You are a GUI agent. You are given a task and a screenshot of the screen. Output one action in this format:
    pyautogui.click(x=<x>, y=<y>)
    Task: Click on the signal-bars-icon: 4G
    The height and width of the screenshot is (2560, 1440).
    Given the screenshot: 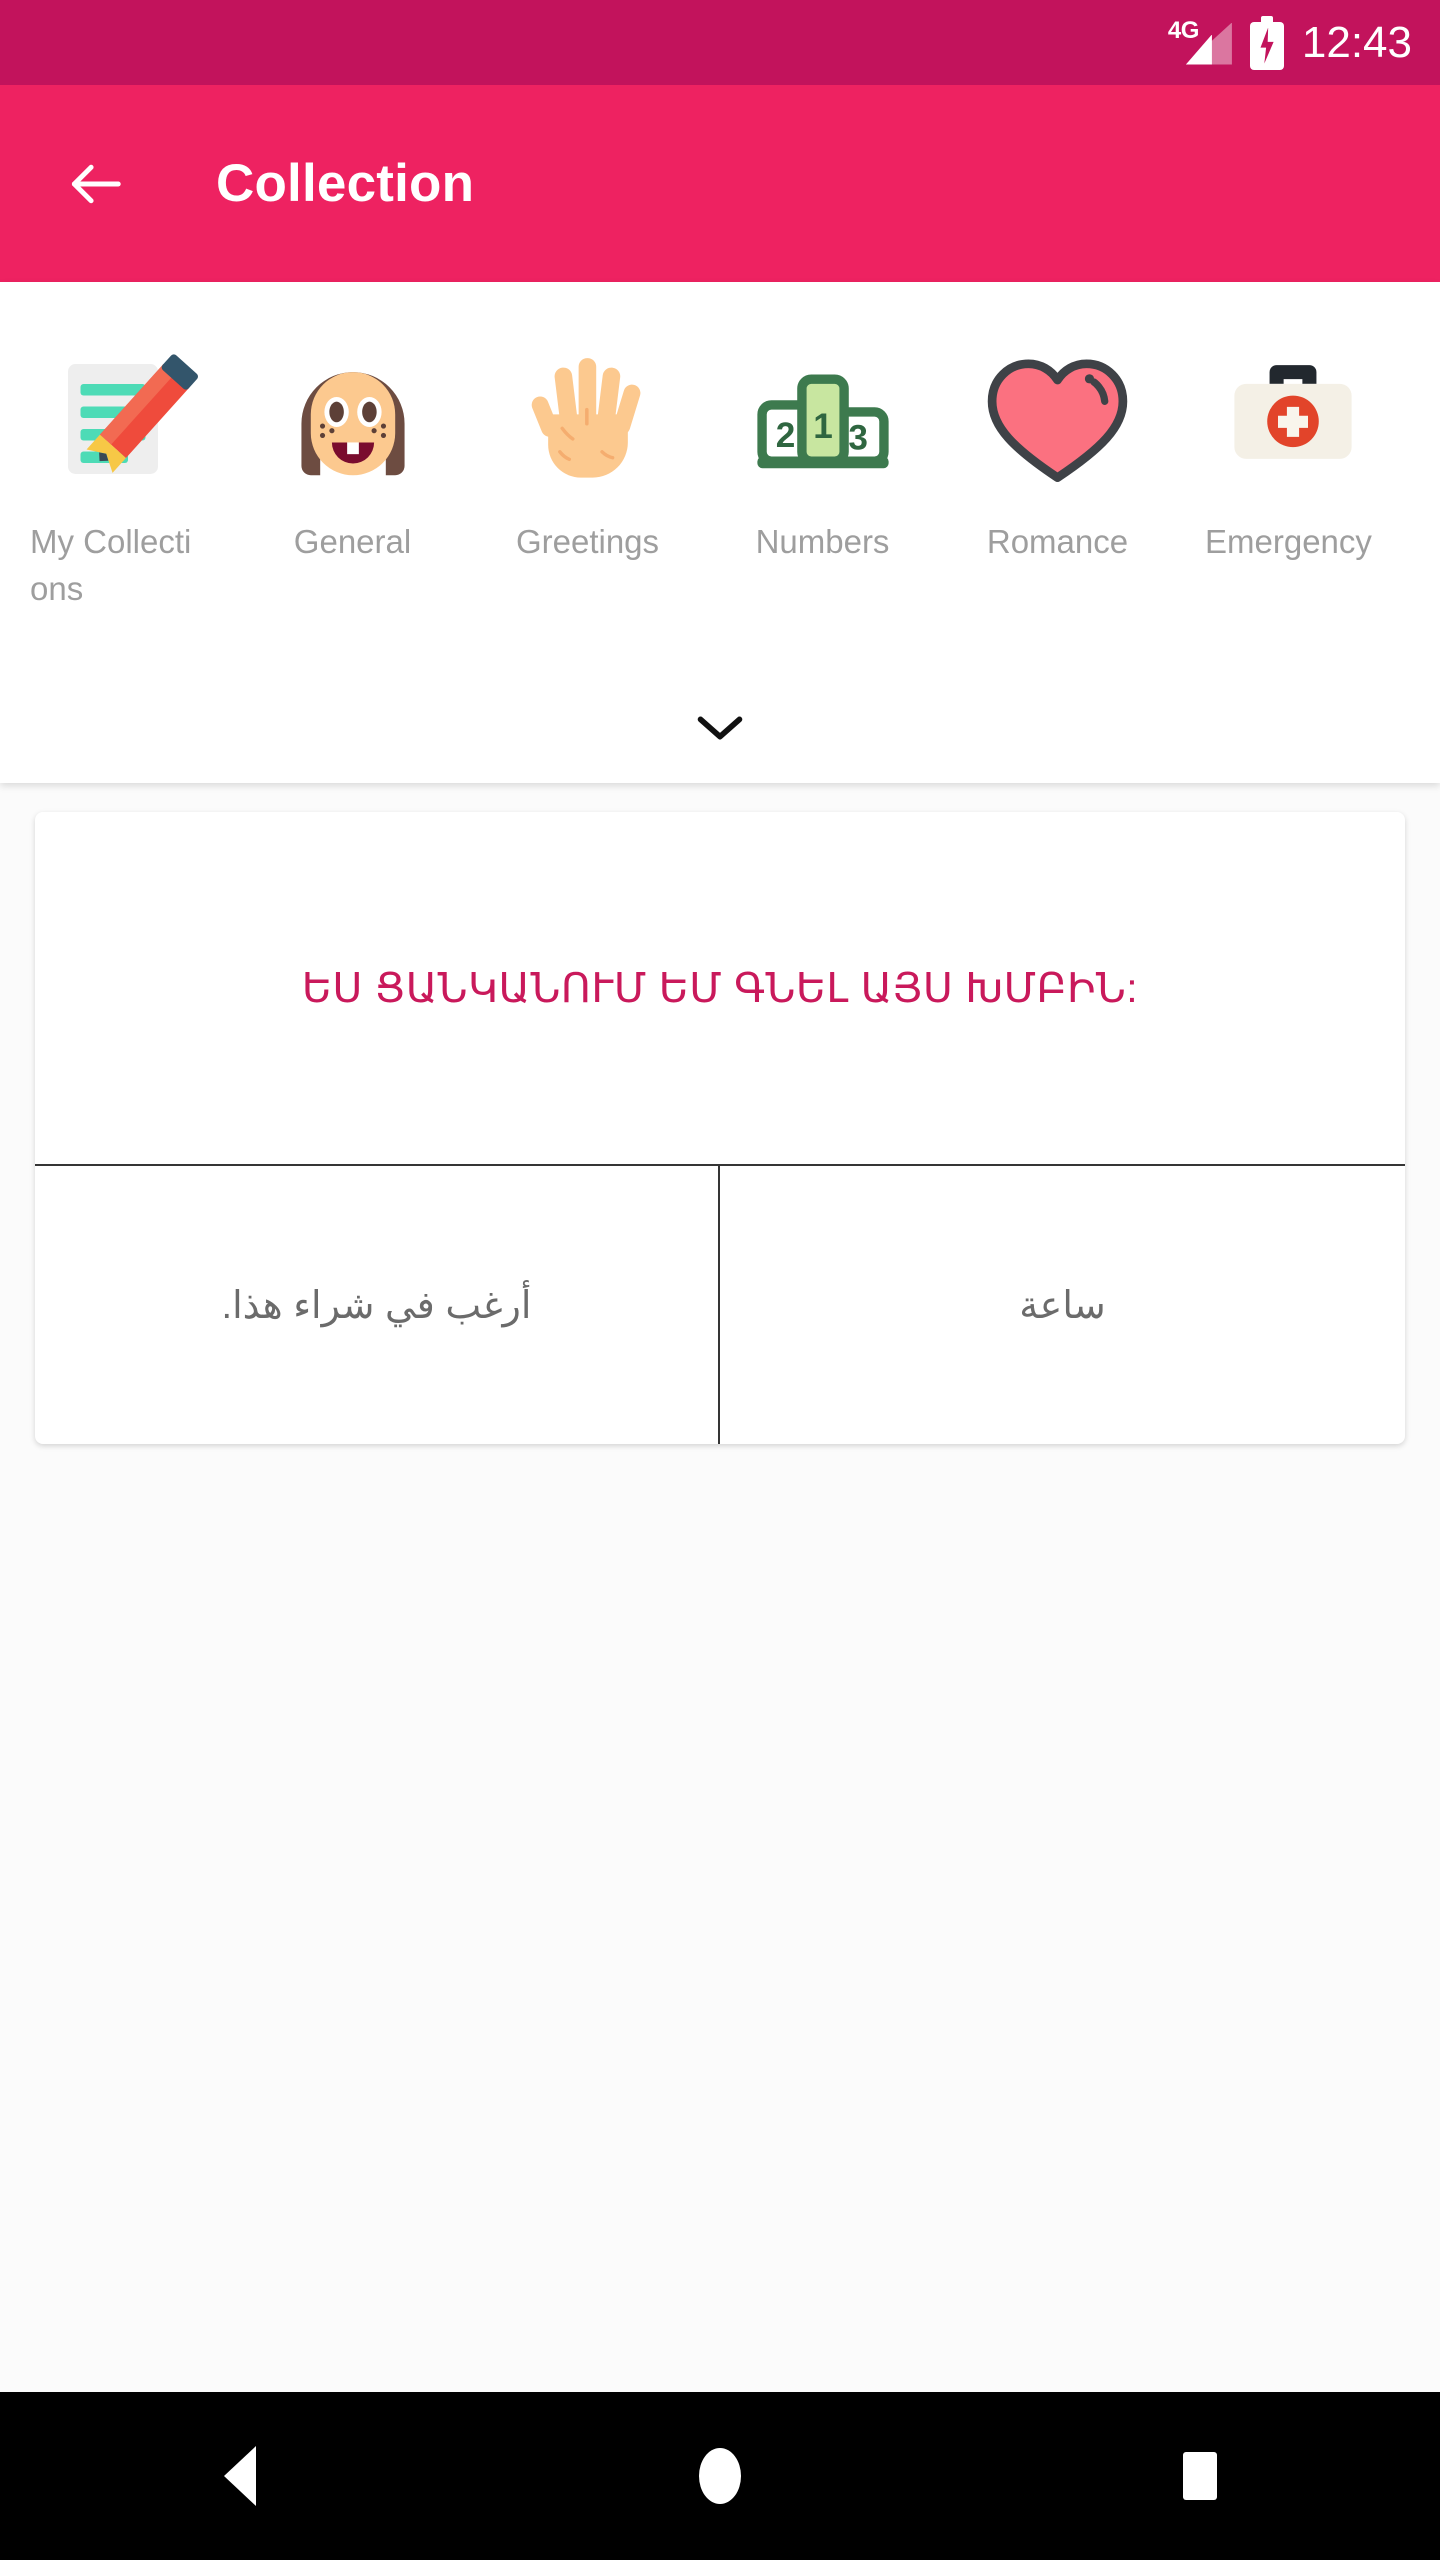 What is the action you would take?
    pyautogui.click(x=1200, y=43)
    